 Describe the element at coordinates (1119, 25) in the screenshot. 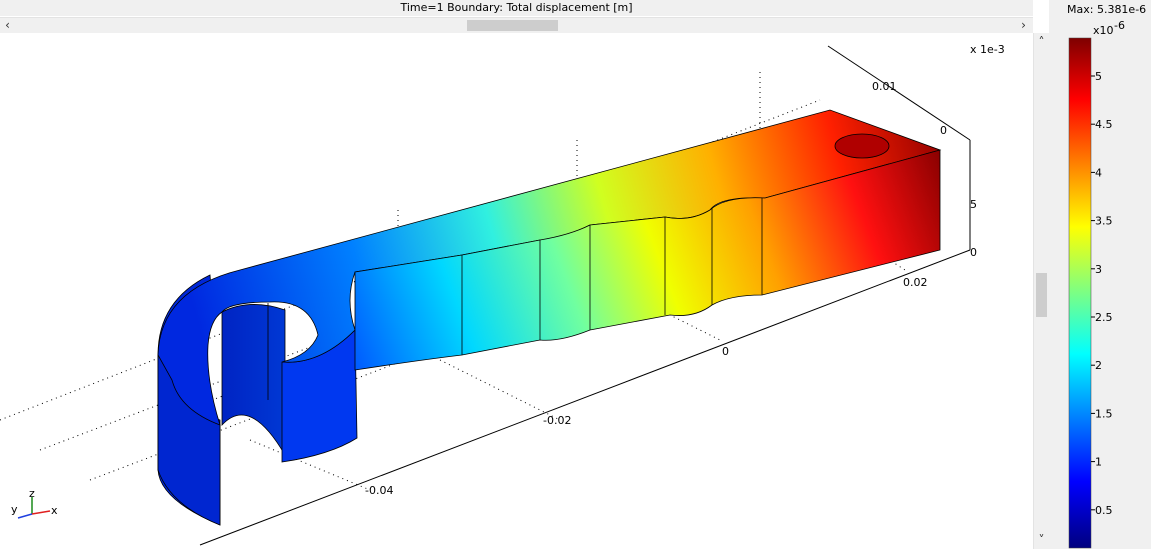

I see `colorbar-exponent: -6` at that location.